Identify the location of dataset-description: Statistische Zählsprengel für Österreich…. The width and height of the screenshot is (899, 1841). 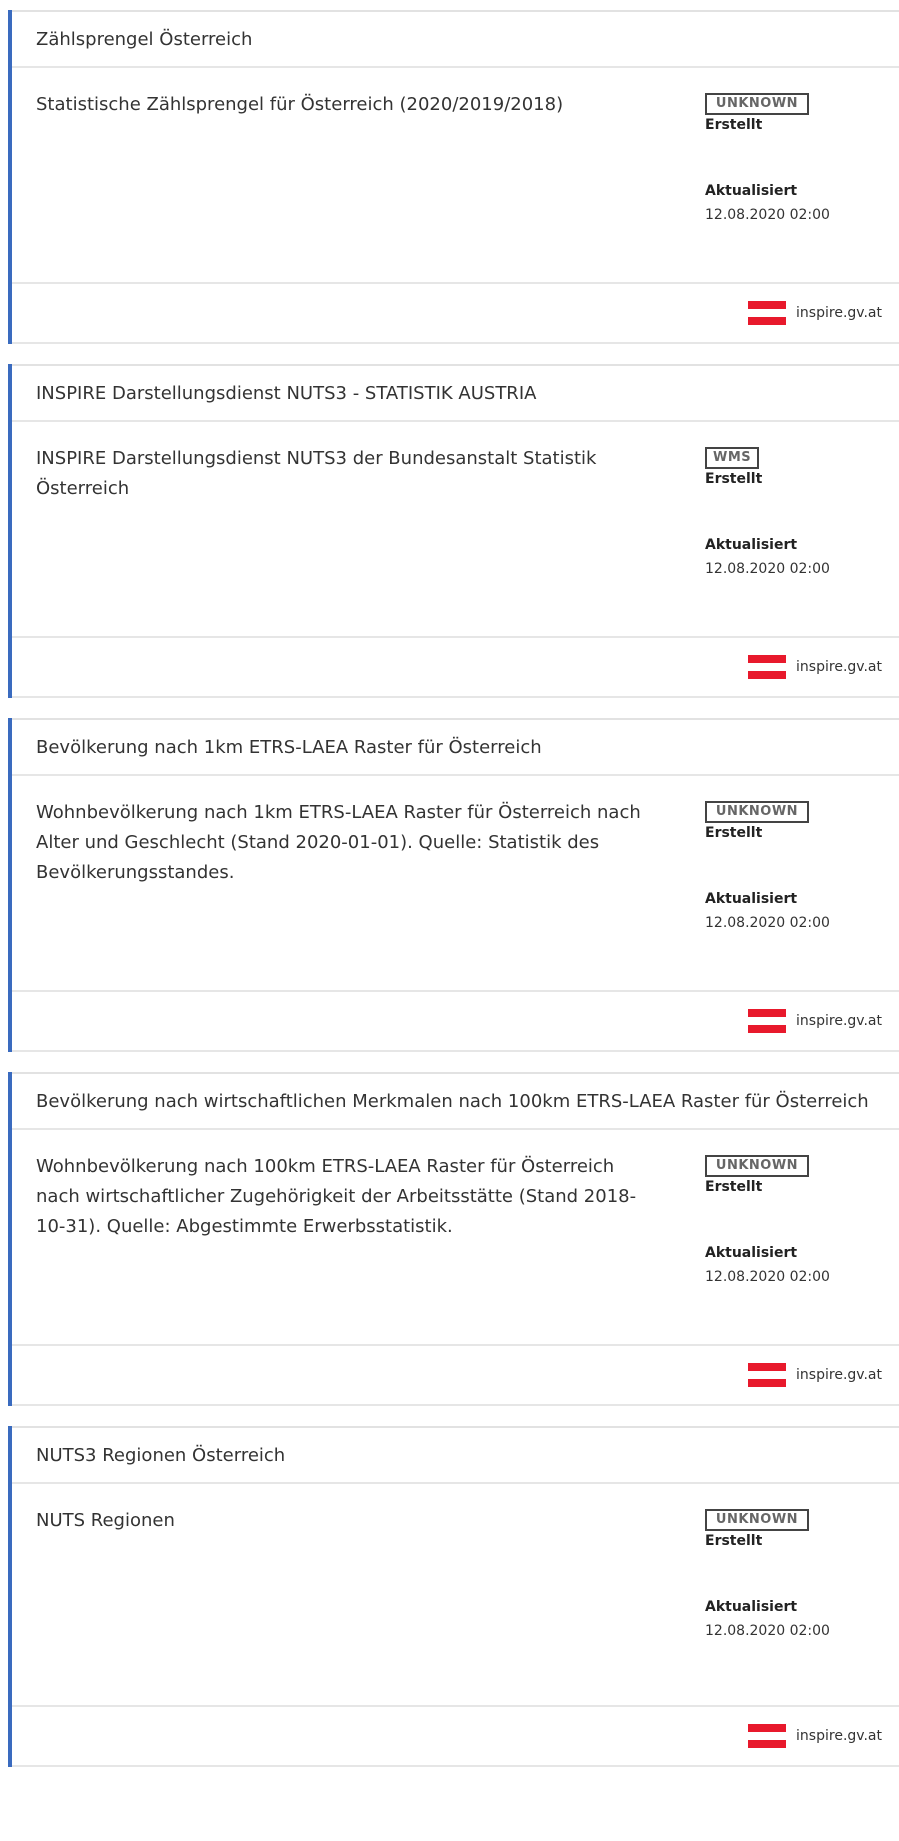
(300, 104).